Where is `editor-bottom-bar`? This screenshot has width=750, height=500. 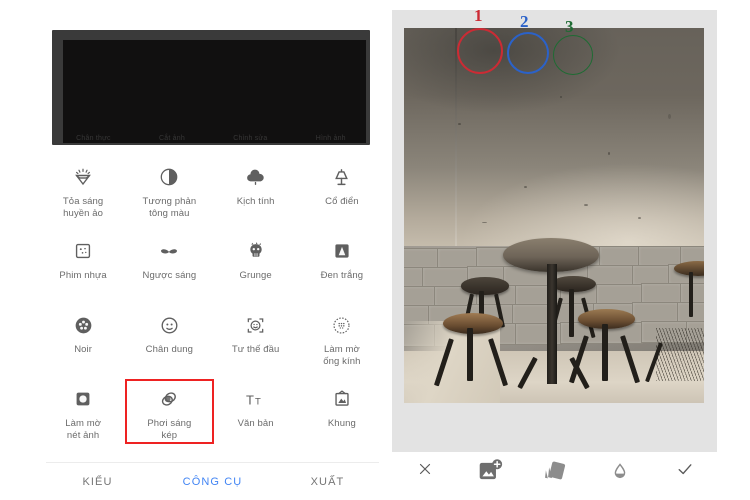 editor-bottom-bar is located at coordinates (554, 471).